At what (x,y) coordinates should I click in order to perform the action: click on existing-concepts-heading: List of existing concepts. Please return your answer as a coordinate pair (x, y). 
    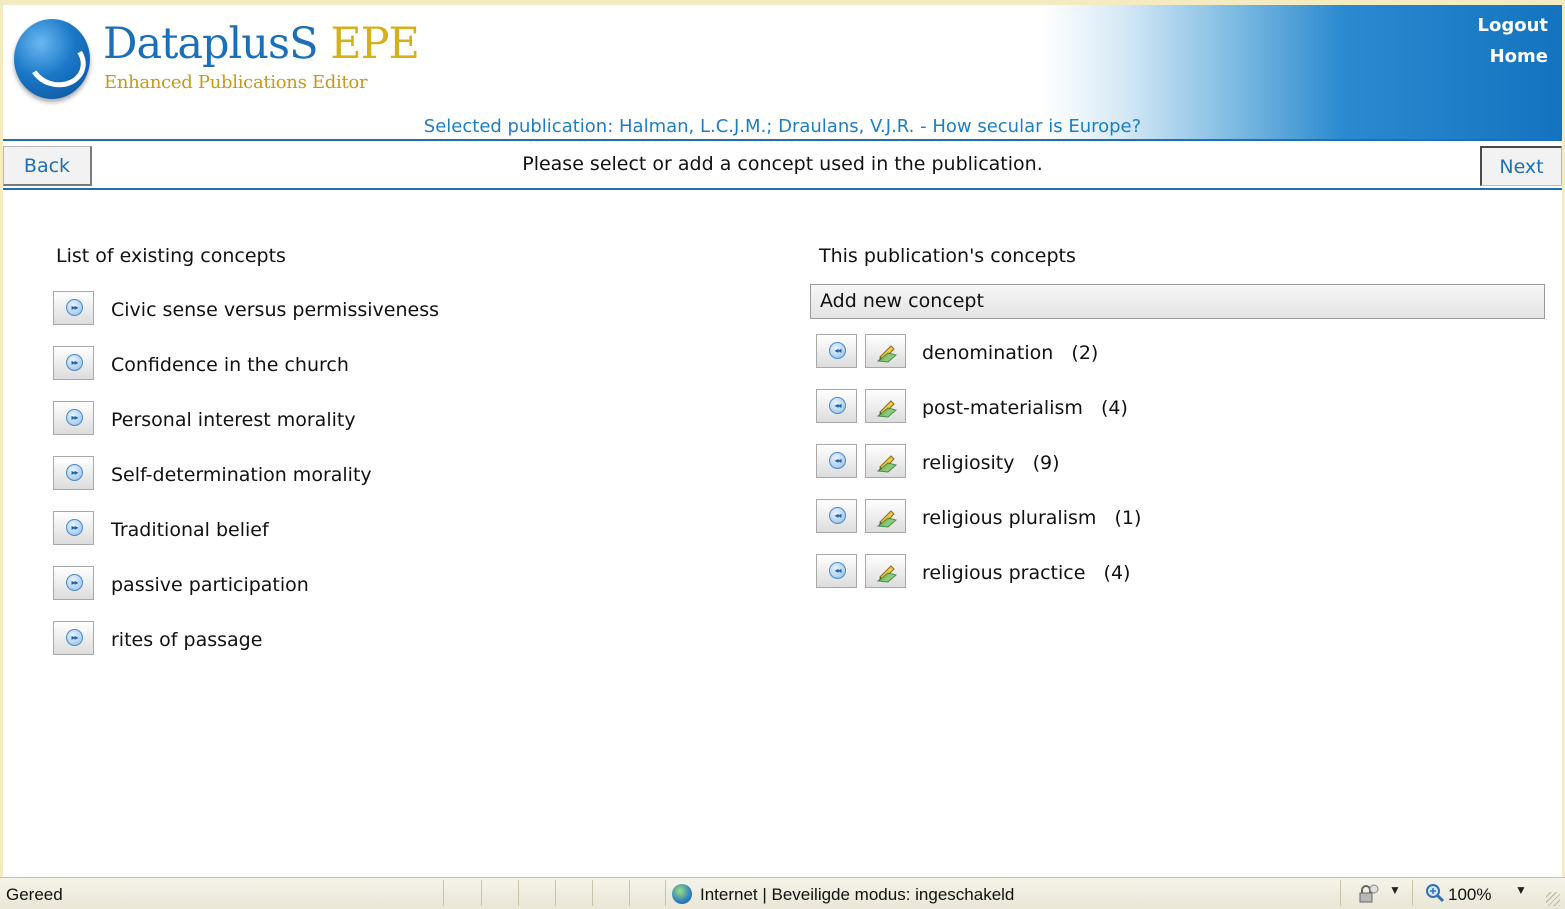
    Looking at the image, I should click on (171, 256).